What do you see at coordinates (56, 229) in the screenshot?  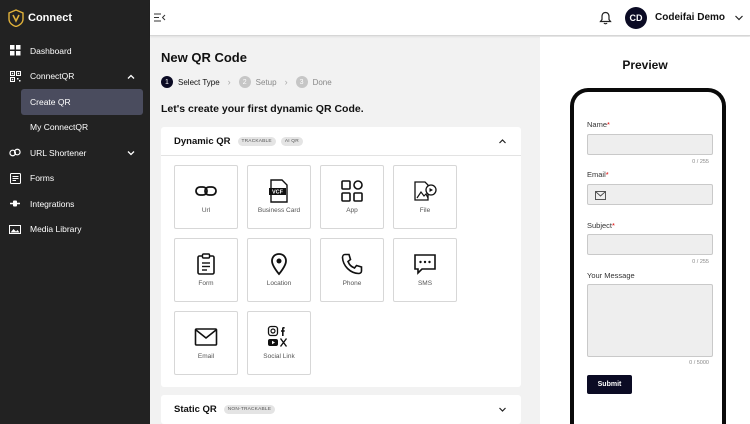 I see `sidebar-item-label: Media Library` at bounding box center [56, 229].